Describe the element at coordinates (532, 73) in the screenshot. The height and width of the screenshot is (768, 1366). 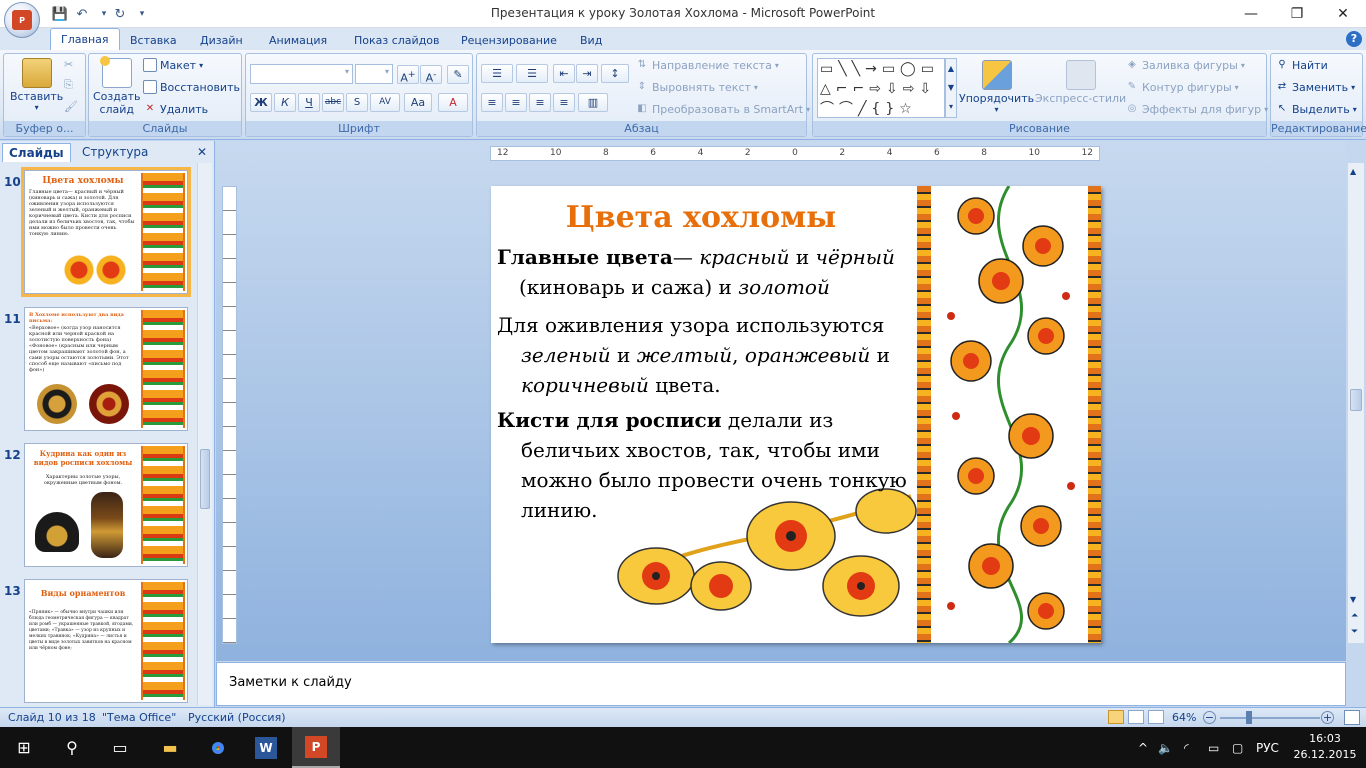
I see `numbering-button: ☰` at that location.